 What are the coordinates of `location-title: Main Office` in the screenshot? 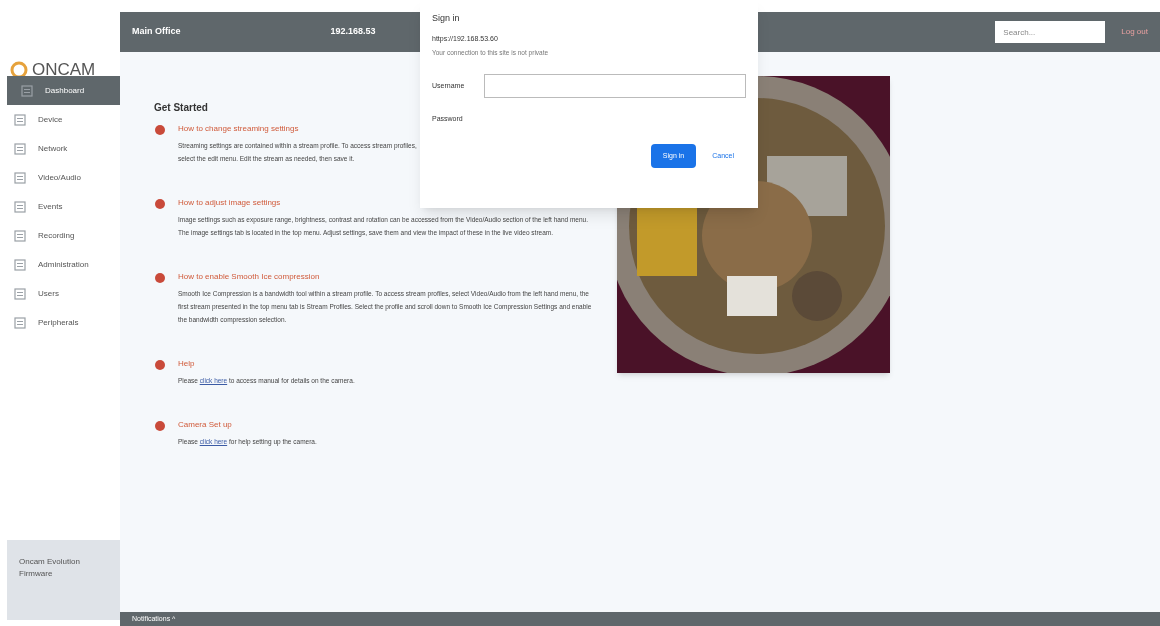 It's located at (156, 32).